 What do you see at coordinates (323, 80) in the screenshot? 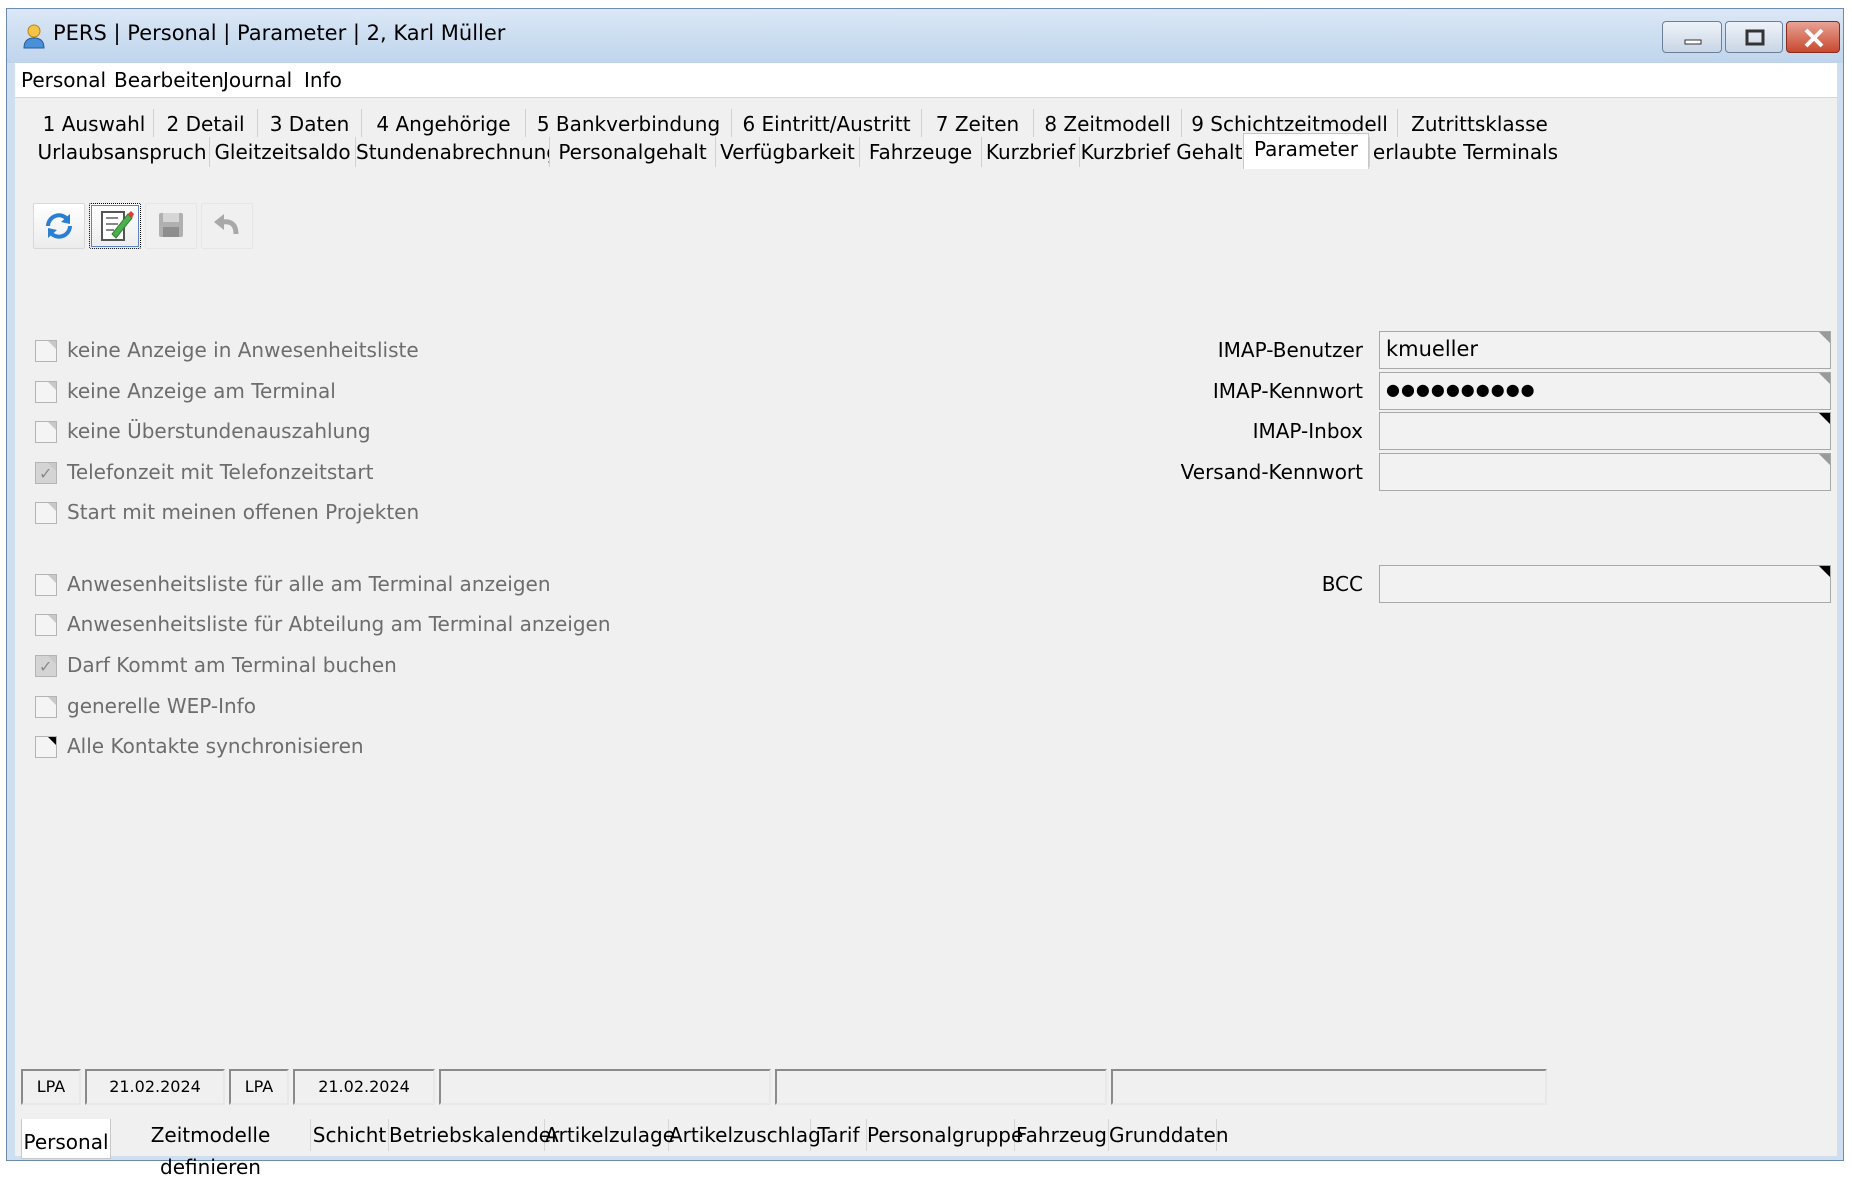
I see `menu-info: Info` at bounding box center [323, 80].